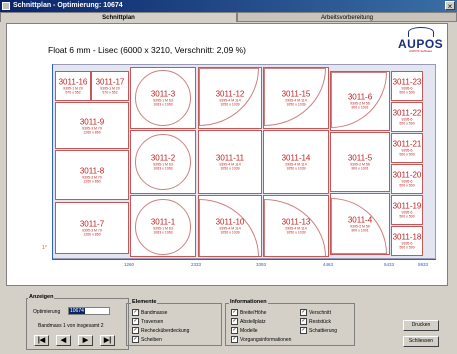  I want to click on checkbox-scheiben: ✓ Scheiben, so click(147, 339).